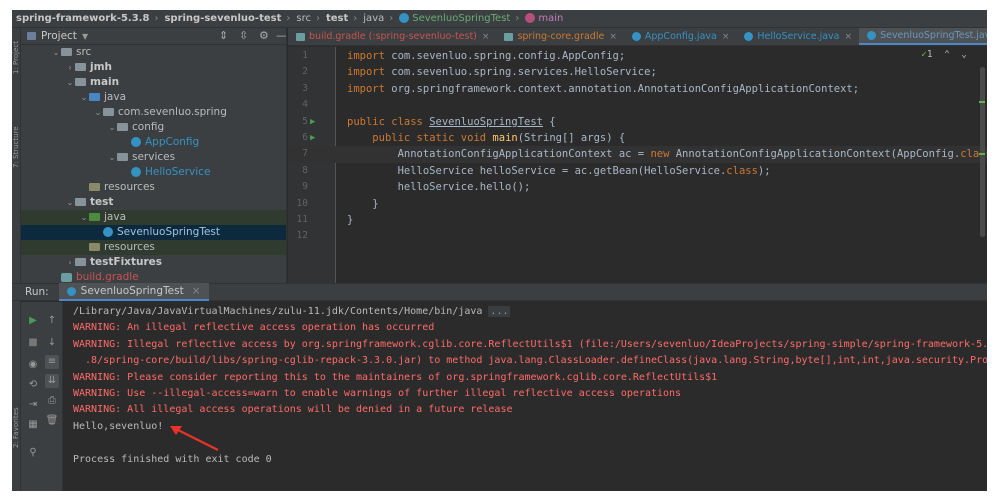  I want to click on tree-item-label: test, so click(102, 202).